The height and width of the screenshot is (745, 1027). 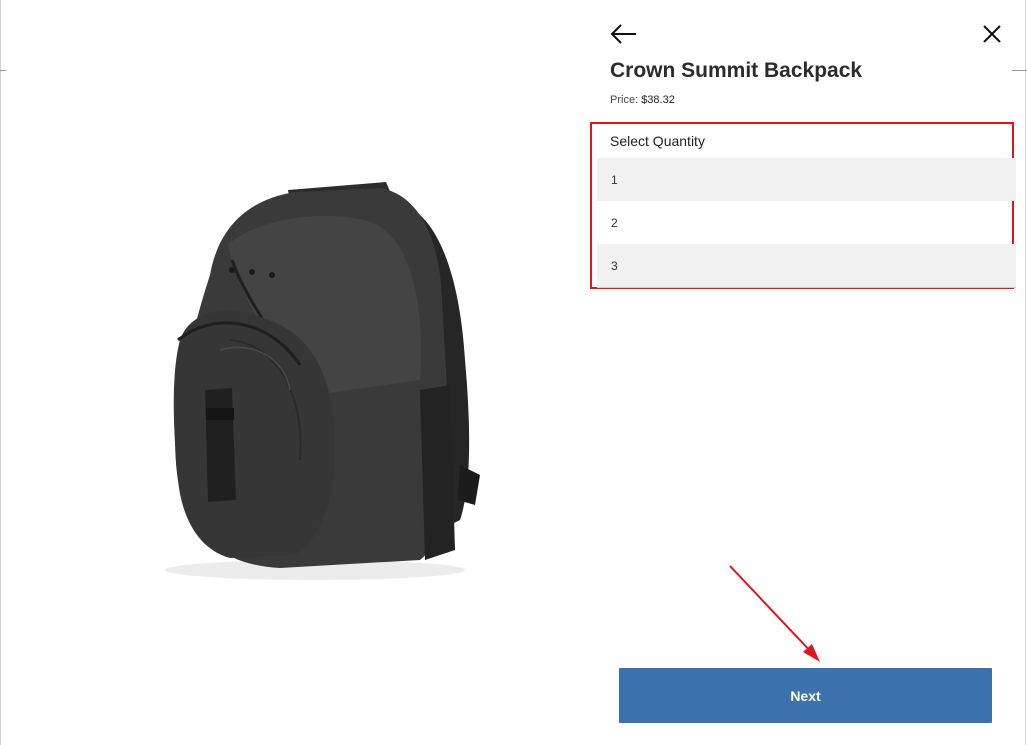 I want to click on window-right-border, so click(x=1025, y=372).